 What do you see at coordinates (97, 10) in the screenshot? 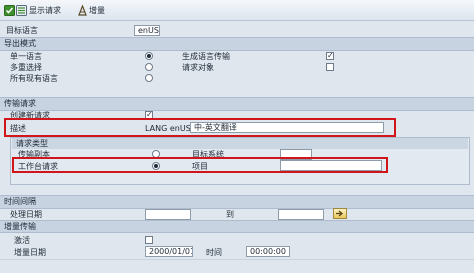
I see `delta-label: 增量` at bounding box center [97, 10].